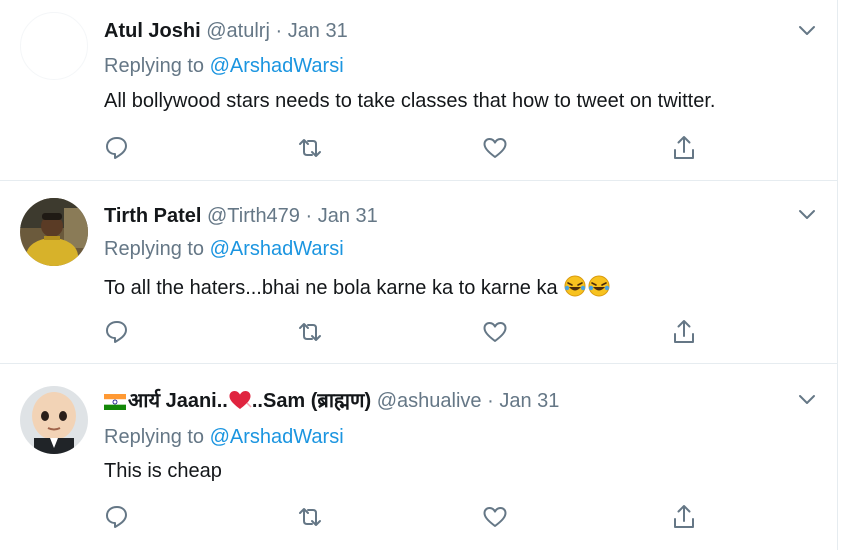 The width and height of the screenshot is (850, 550). Describe the element at coordinates (429, 401) in the screenshot. I see `user-handle: @ashualive` at that location.